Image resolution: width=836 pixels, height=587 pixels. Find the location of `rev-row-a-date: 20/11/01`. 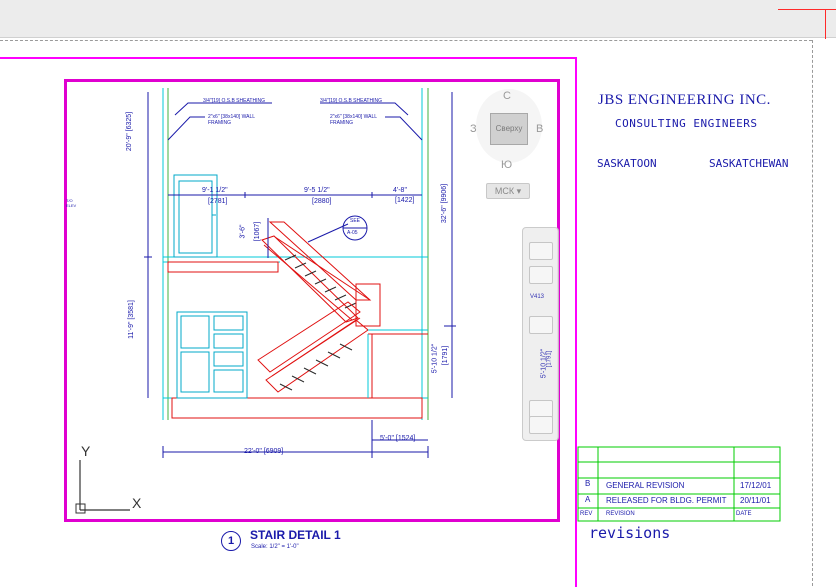

rev-row-a-date: 20/11/01 is located at coordinates (755, 500).